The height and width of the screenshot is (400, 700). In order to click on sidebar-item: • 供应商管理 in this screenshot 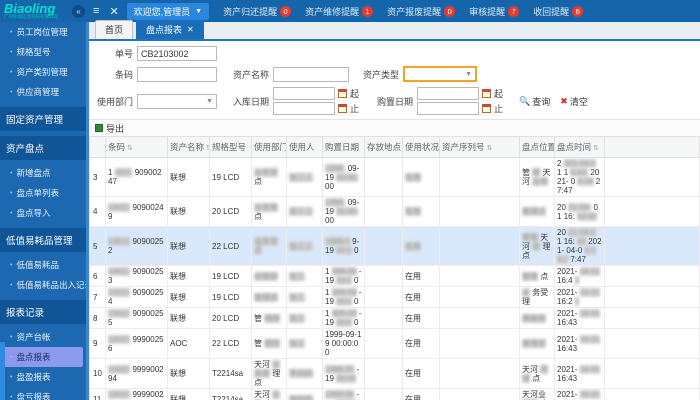, I will do `click(43, 92)`.